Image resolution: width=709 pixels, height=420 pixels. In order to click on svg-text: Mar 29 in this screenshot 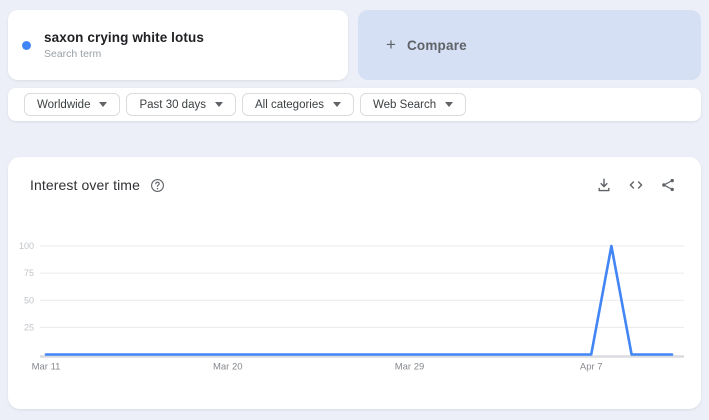, I will do `click(410, 367)`.